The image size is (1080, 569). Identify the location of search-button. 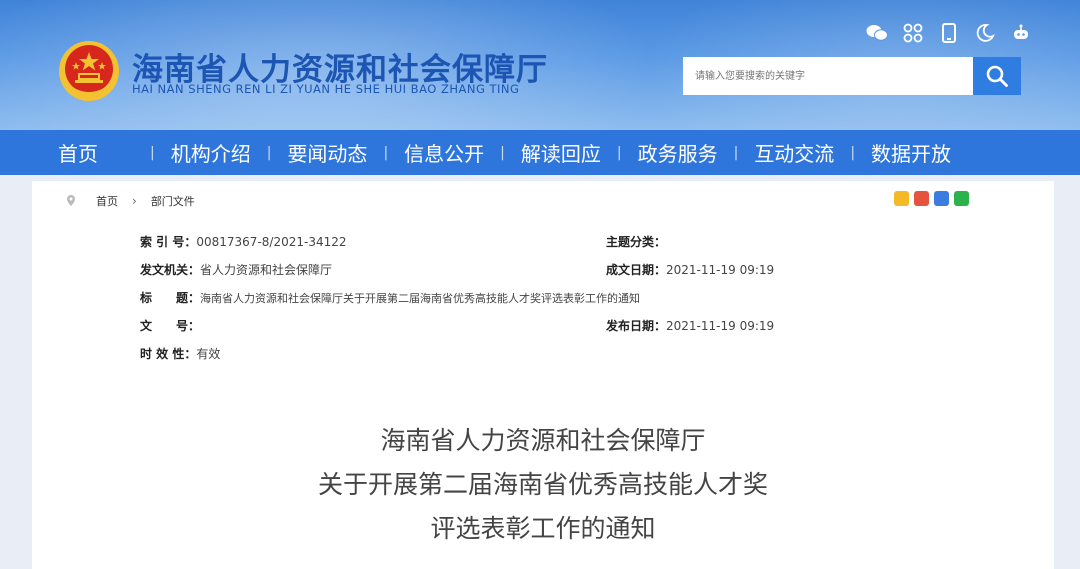
(997, 76).